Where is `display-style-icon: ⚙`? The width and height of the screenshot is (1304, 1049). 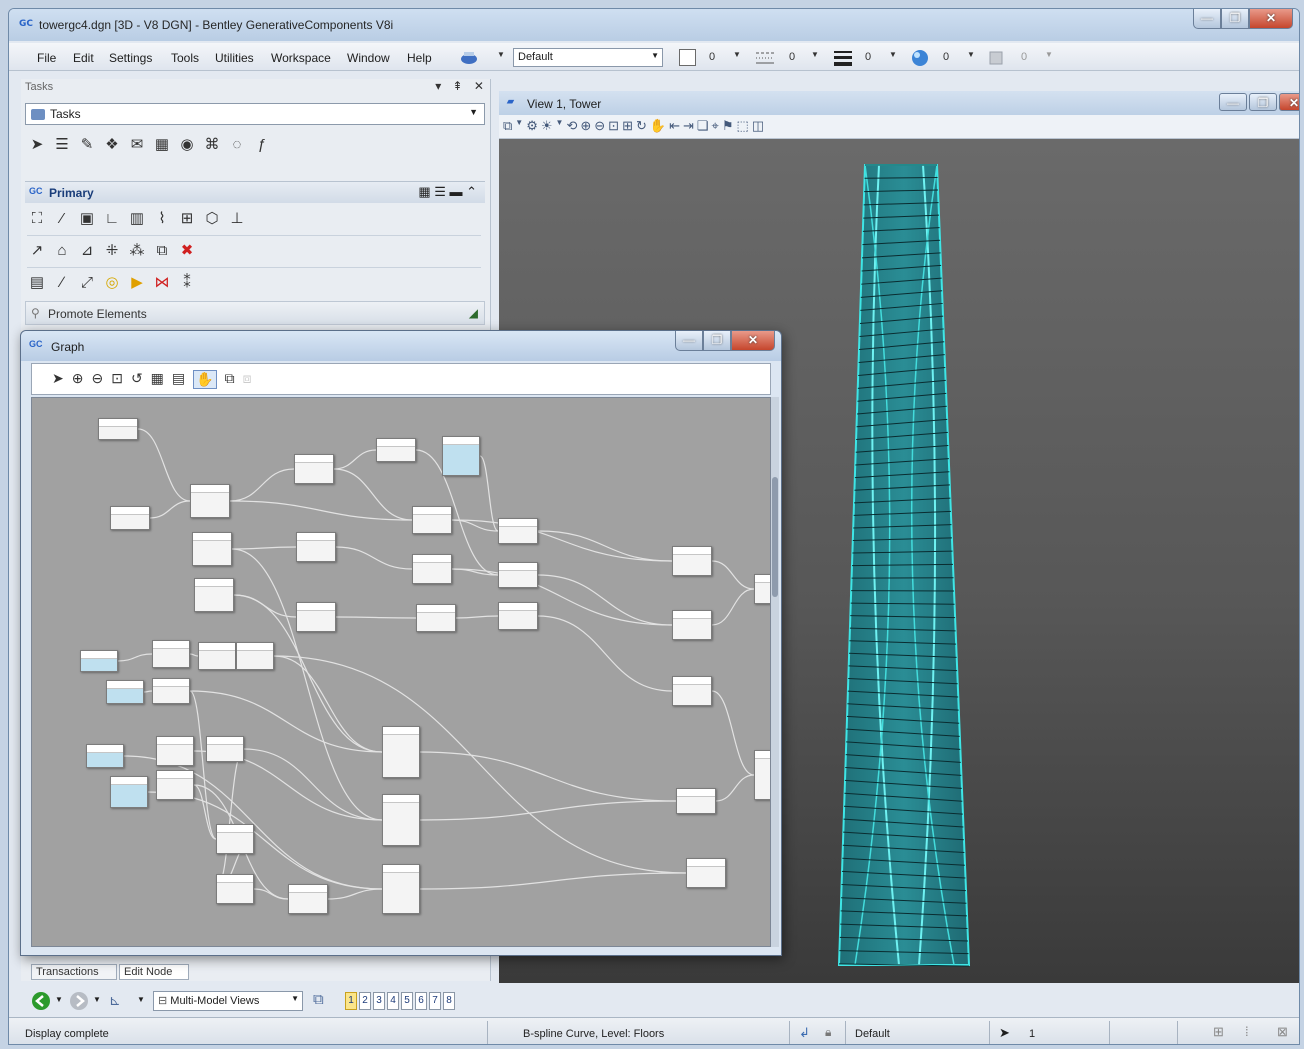
display-style-icon: ⚙ is located at coordinates (532, 126).